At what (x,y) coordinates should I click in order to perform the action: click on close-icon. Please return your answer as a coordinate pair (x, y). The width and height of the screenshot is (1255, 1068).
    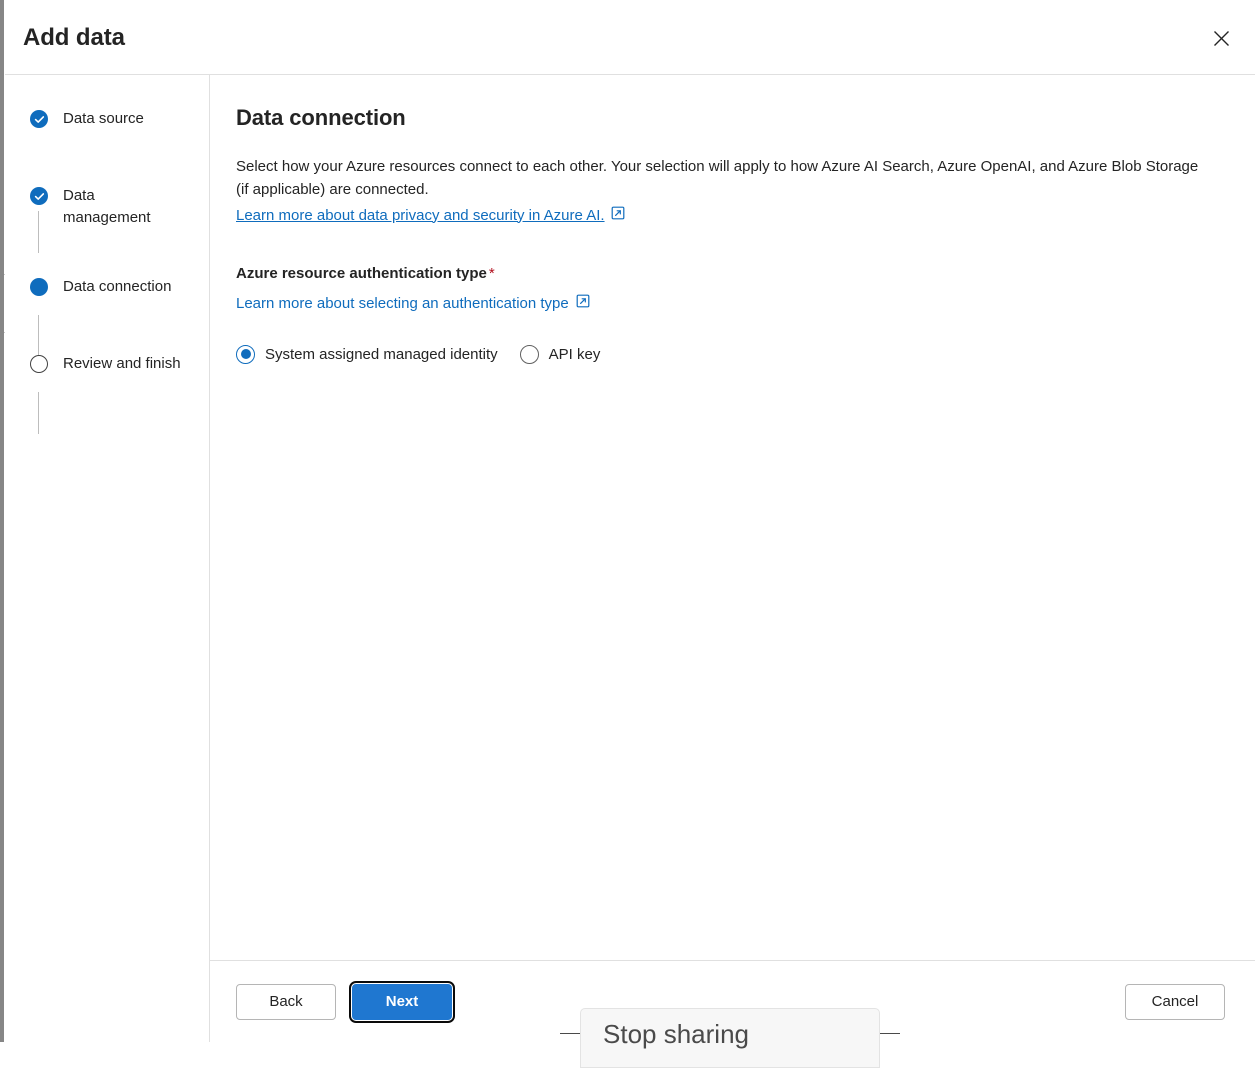
    Looking at the image, I should click on (1221, 38).